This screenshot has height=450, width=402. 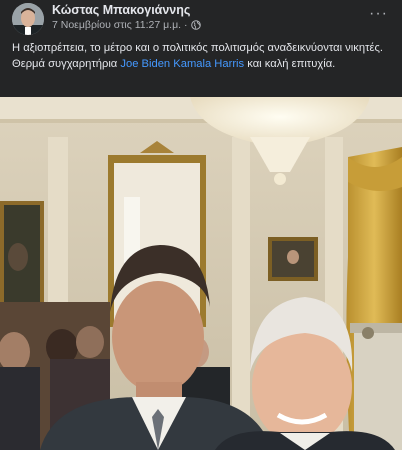 What do you see at coordinates (121, 10) in the screenshot?
I see `author-name: Κώστας Μπακογιάννης` at bounding box center [121, 10].